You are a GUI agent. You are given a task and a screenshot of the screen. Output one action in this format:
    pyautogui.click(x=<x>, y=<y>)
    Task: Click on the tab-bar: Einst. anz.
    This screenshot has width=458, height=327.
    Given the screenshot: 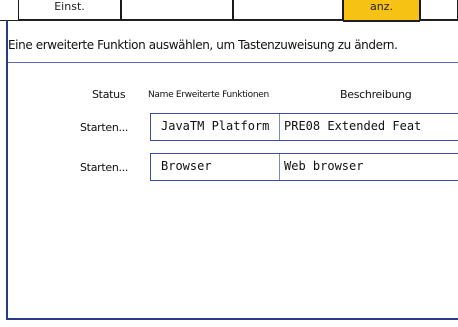 What is the action you would take?
    pyautogui.click(x=229, y=13)
    